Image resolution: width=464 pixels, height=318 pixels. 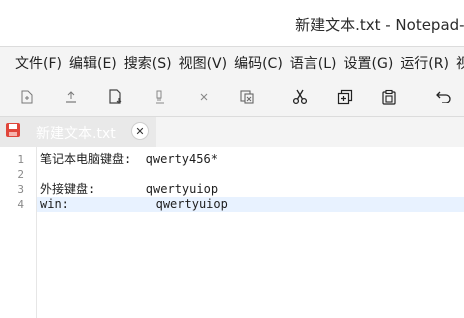 What do you see at coordinates (160, 97) in the screenshot?
I see `save-all-icon` at bounding box center [160, 97].